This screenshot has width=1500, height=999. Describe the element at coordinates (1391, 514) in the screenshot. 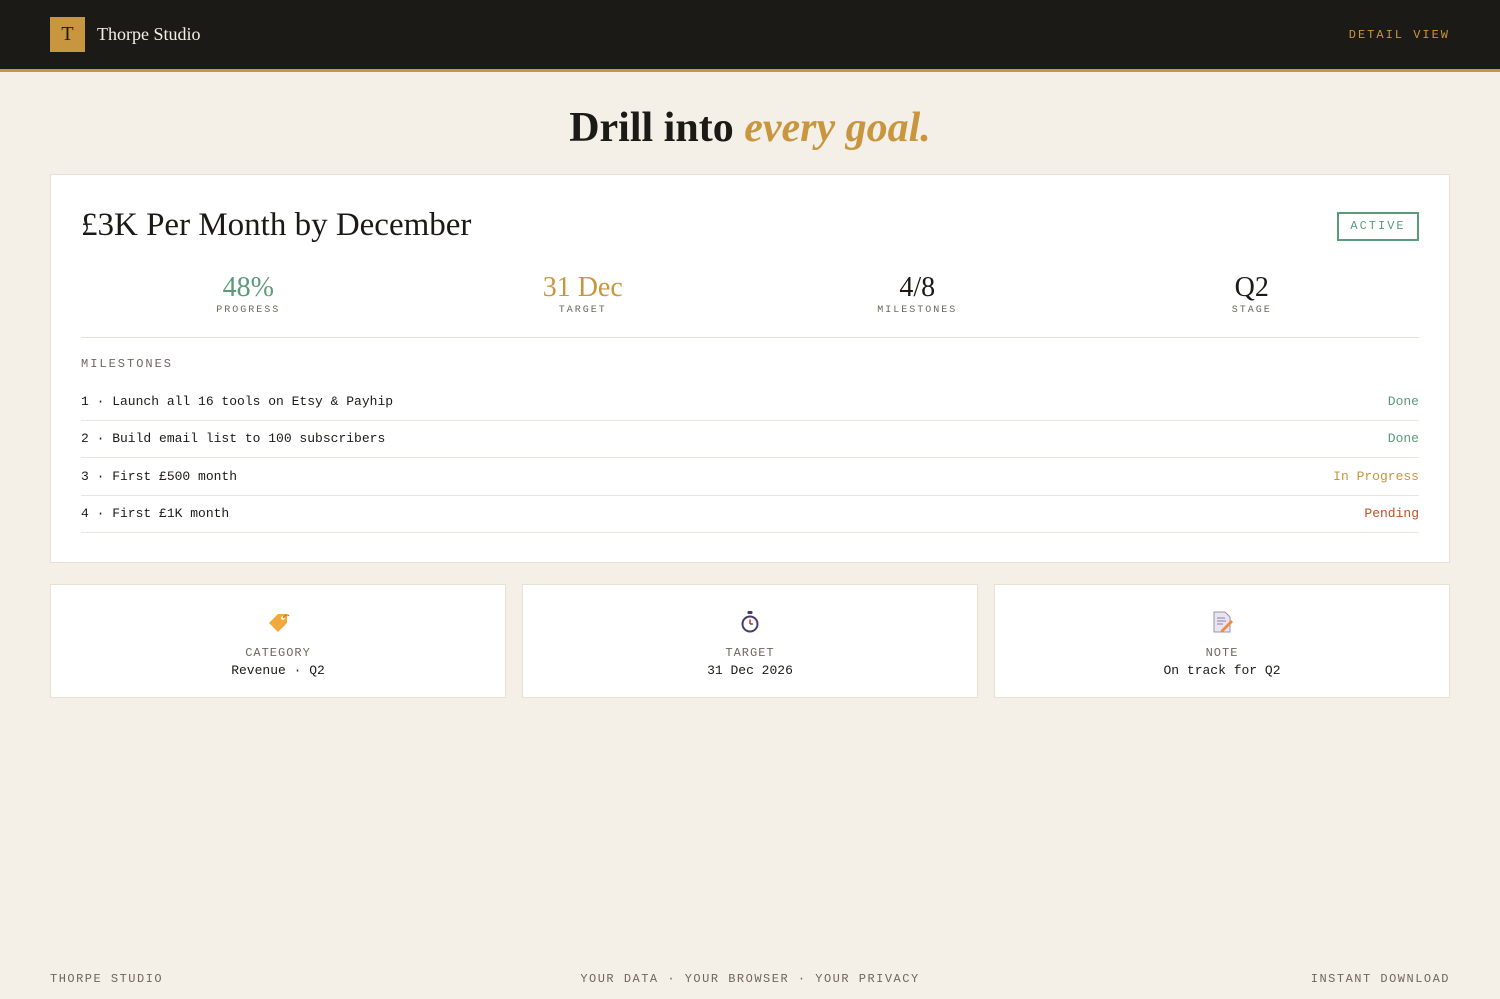

I see `milestone-status: Pending` at that location.